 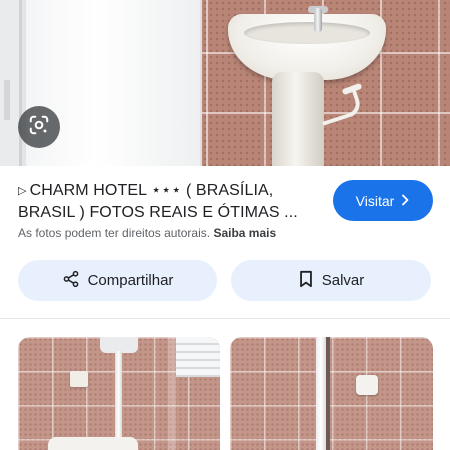 What do you see at coordinates (172, 393) in the screenshot?
I see `wall-corner` at bounding box center [172, 393].